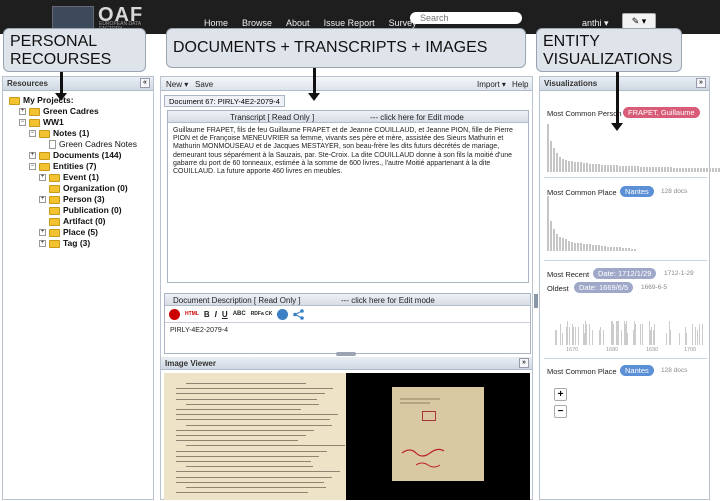 Image resolution: width=720 pixels, height=501 pixels. What do you see at coordinates (438, 434) in the screenshot?
I see `scanned-card-image` at bounding box center [438, 434].